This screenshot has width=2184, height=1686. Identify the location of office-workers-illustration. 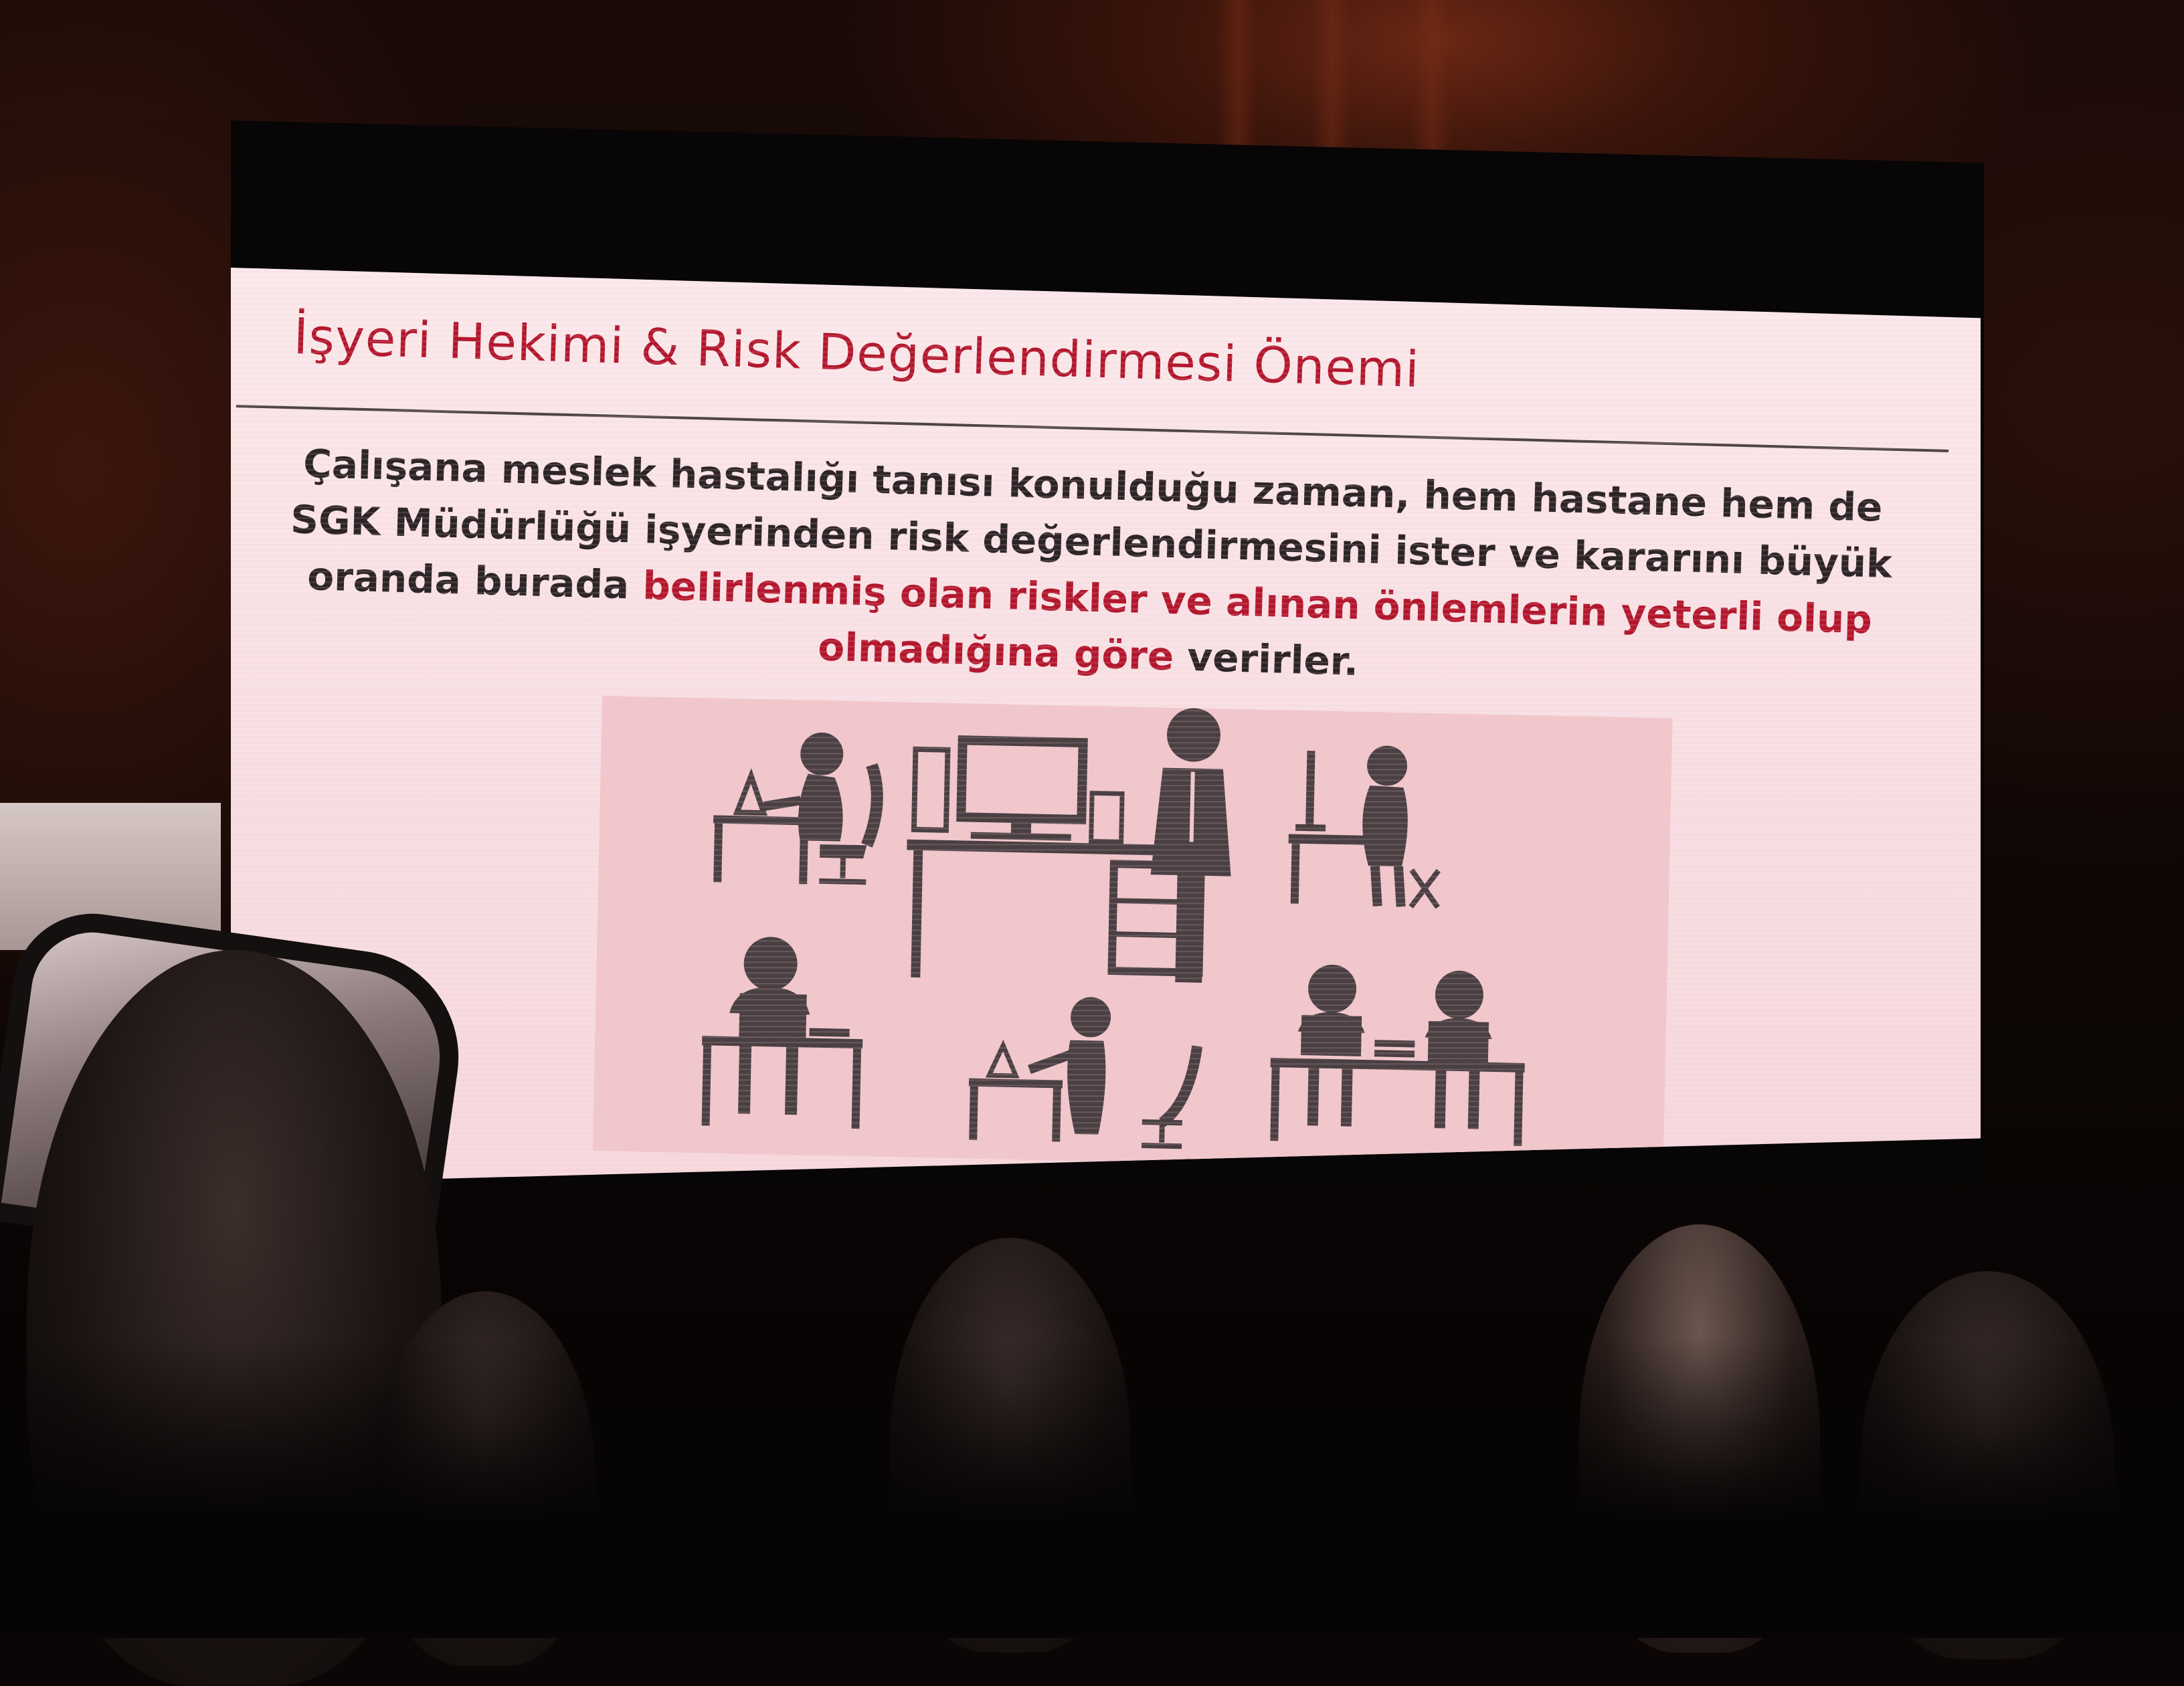
(1132, 935).